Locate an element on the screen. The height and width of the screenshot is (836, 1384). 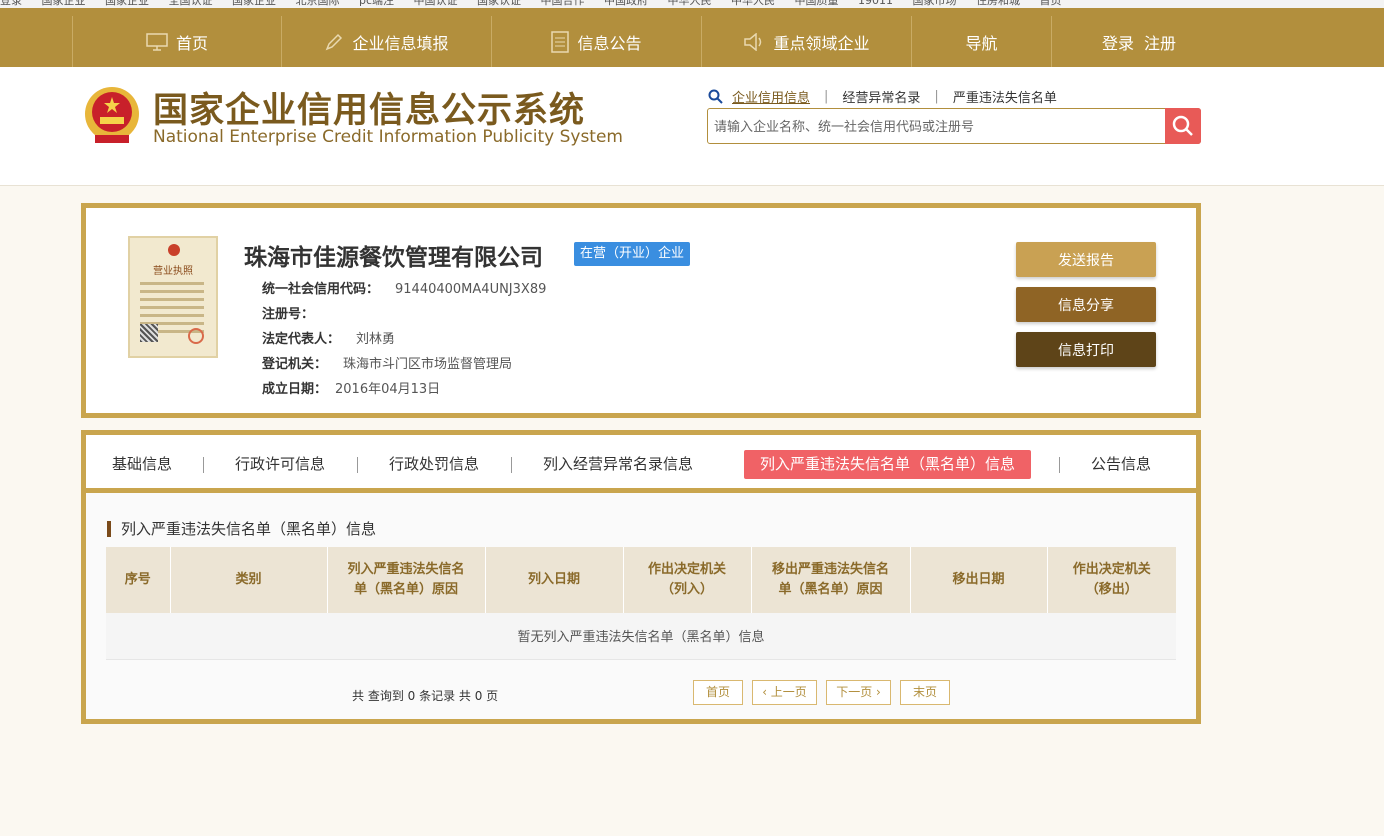
register-link: 注册 is located at coordinates (1160, 42).